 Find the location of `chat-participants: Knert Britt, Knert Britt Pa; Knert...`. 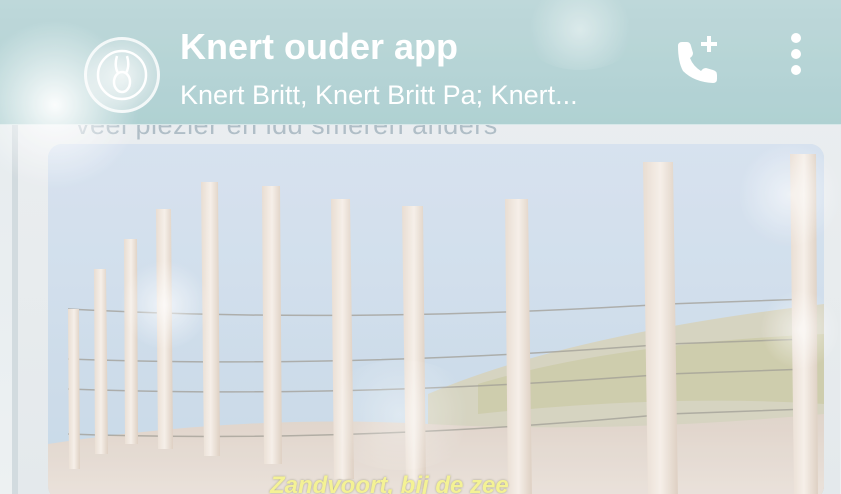

chat-participants: Knert Britt, Knert Britt Pa; Knert... is located at coordinates (379, 95).